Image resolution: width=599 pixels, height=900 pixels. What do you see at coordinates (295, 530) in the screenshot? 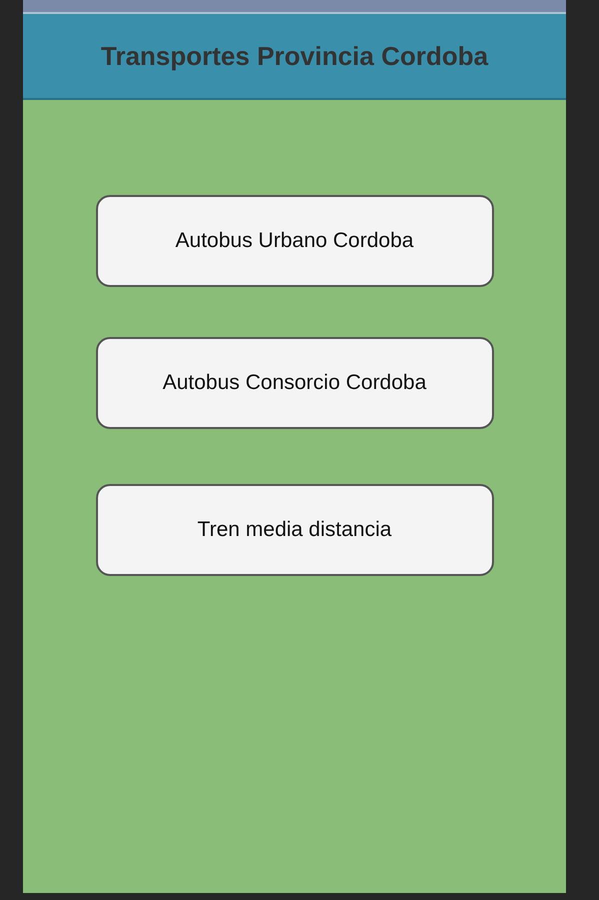
I see `menu-button: Tren media distancia` at bounding box center [295, 530].